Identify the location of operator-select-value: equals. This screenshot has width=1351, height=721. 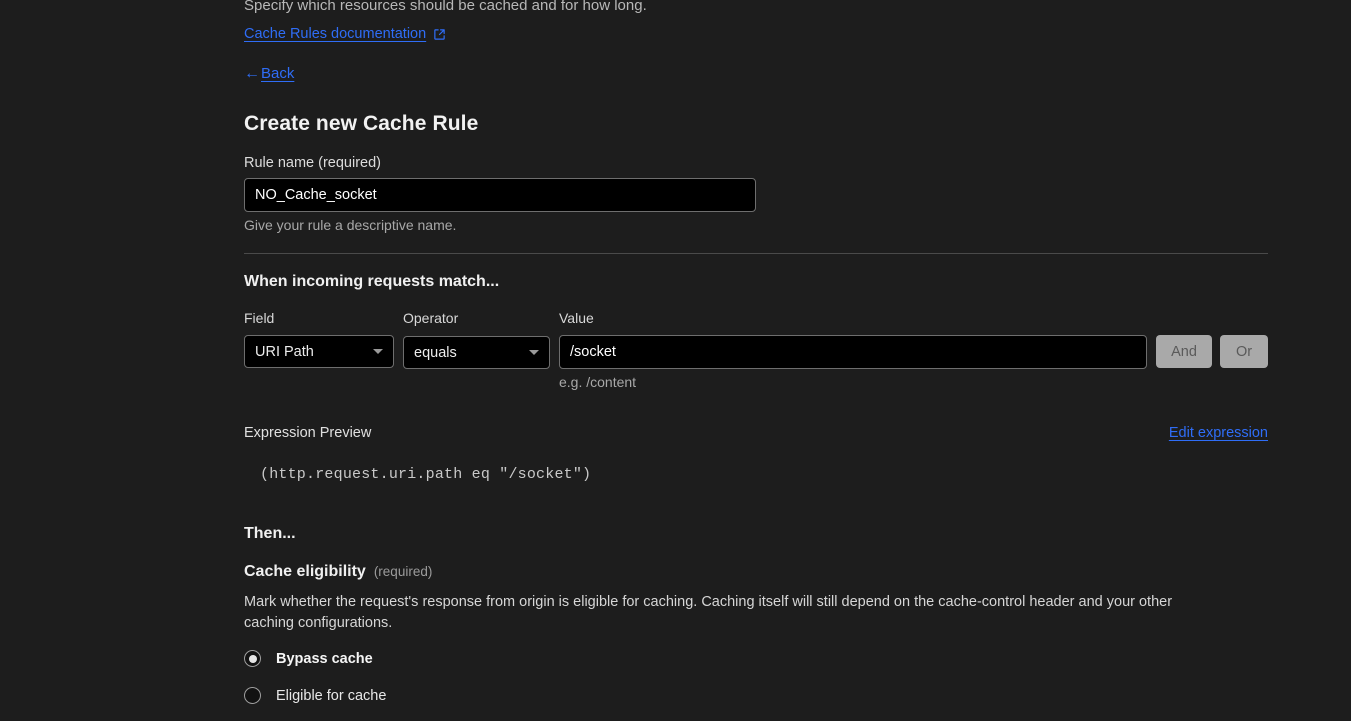
(435, 352).